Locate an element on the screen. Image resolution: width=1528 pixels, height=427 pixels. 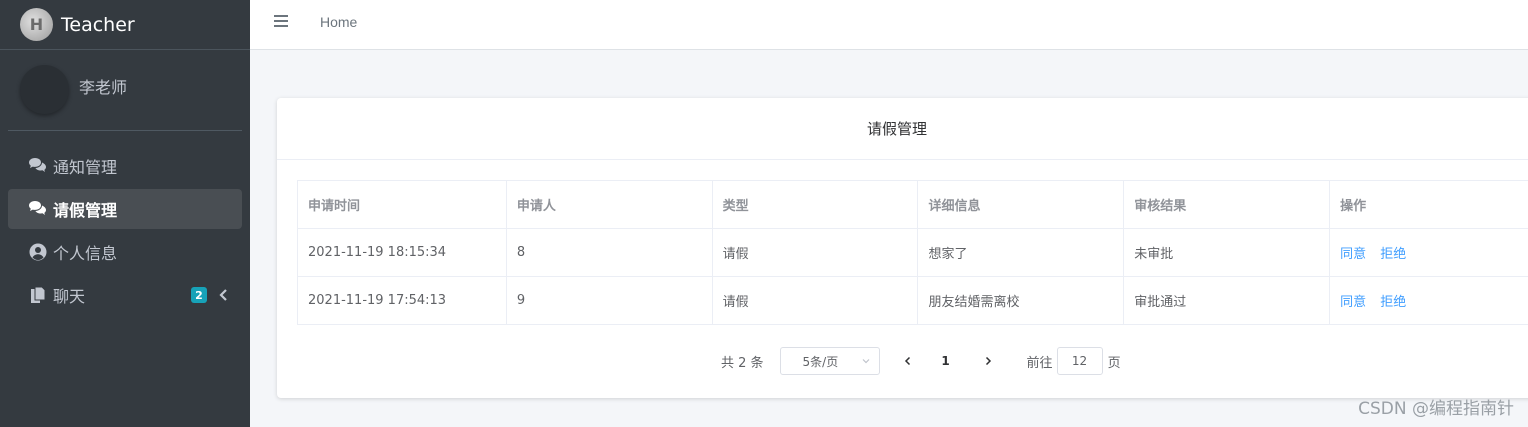
table-header-row: 申请时间 申请人 类型 详细信息 审核结果 操作 is located at coordinates (912, 204).